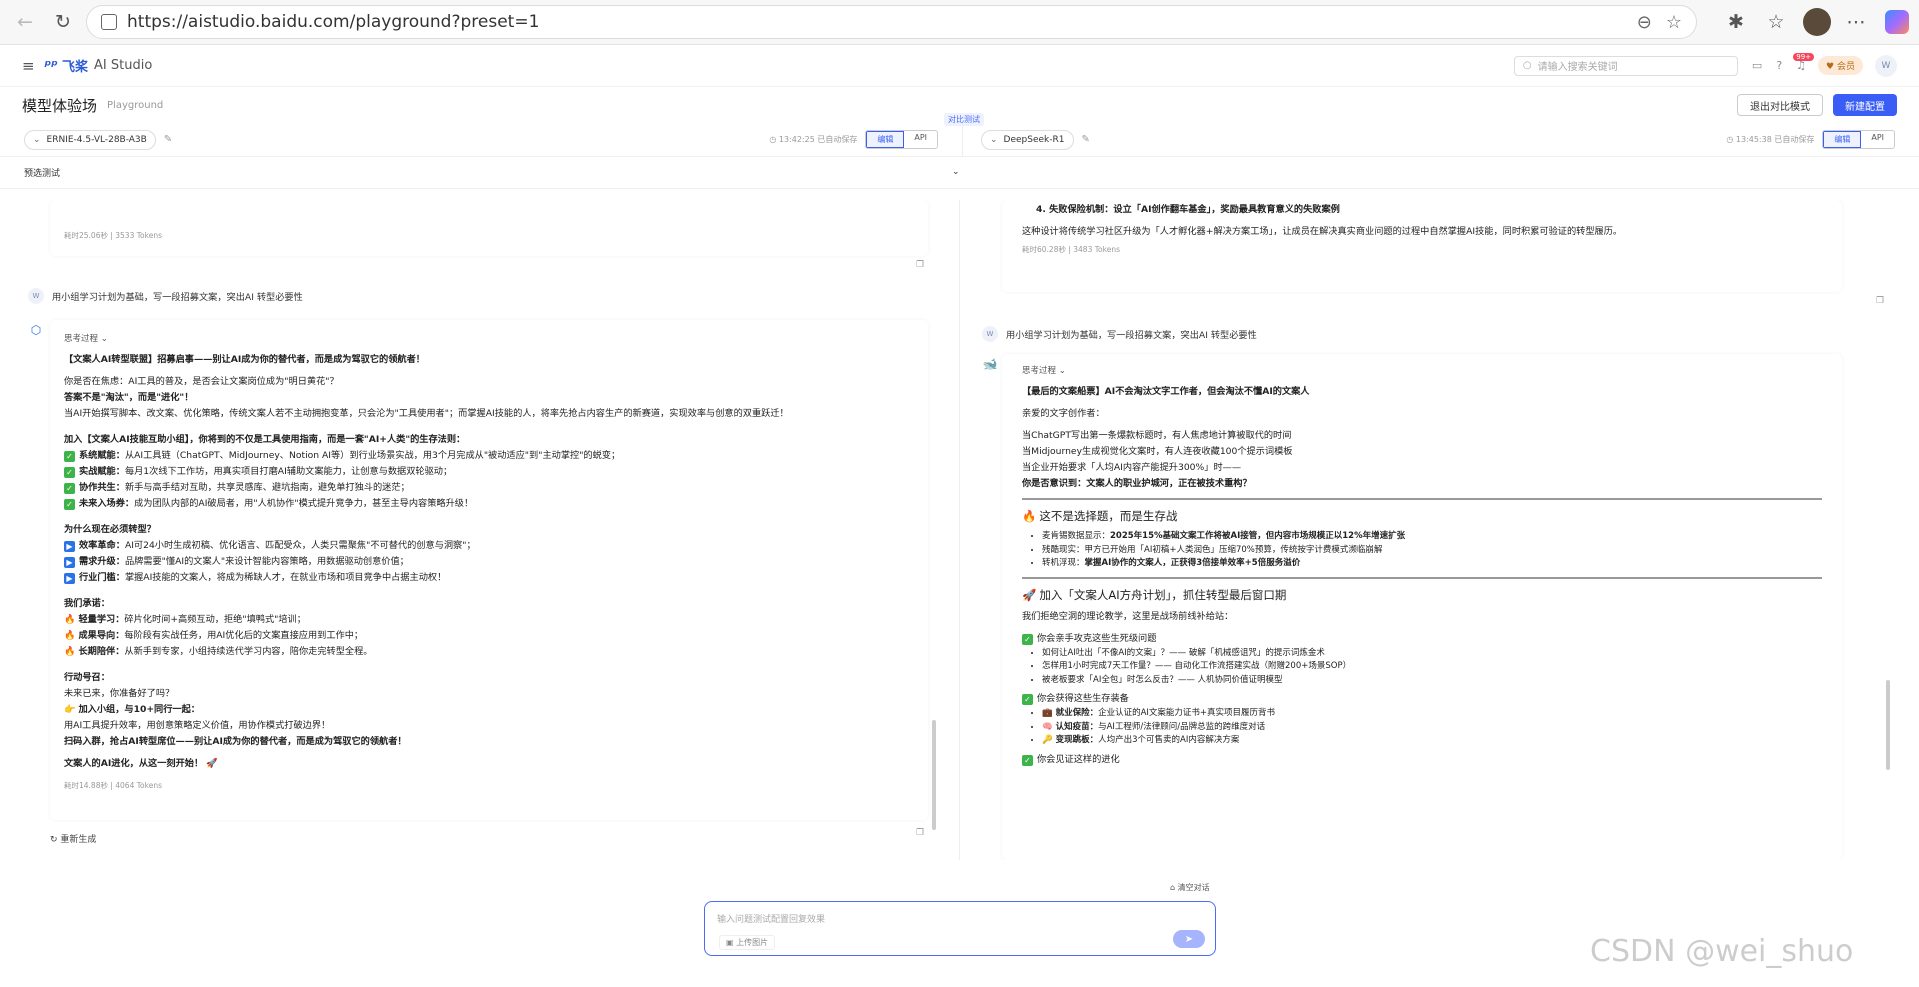  What do you see at coordinates (110, 529) in the screenshot?
I see `why-title: 为什么现在必须转型？` at bounding box center [110, 529].